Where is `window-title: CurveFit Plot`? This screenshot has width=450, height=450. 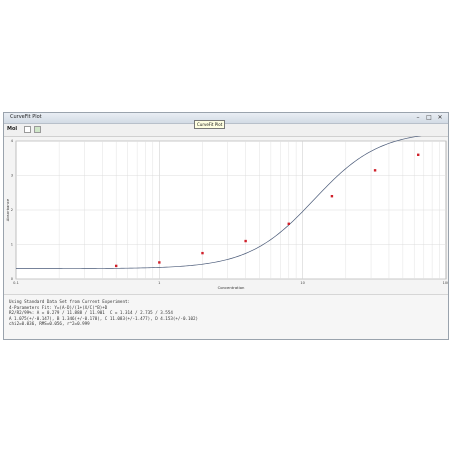
window-title: CurveFit Plot is located at coordinates (26, 117).